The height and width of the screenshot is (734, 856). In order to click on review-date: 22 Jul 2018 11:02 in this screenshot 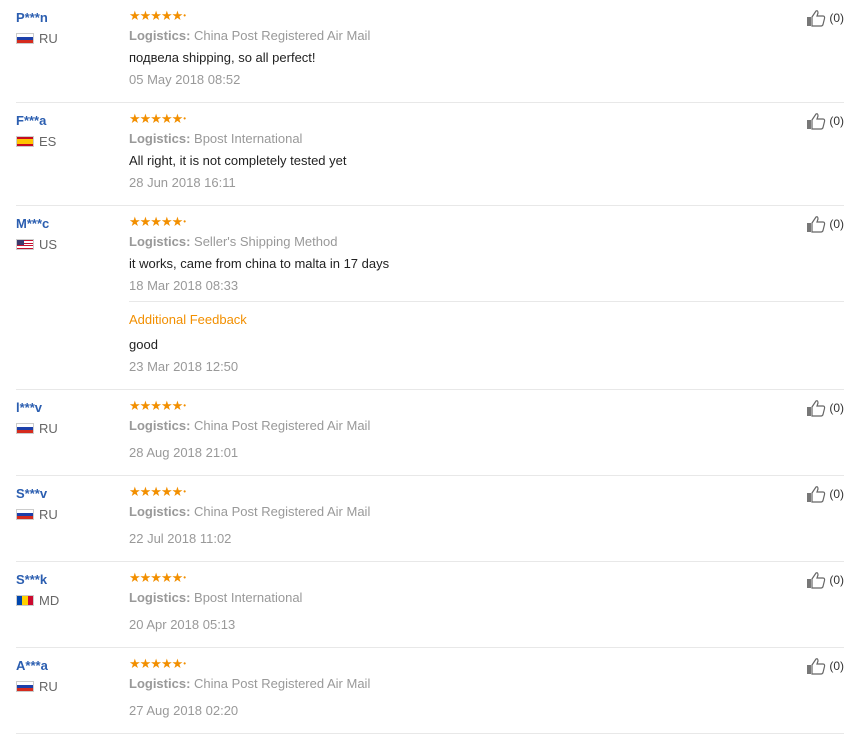, I will do `click(180, 538)`.